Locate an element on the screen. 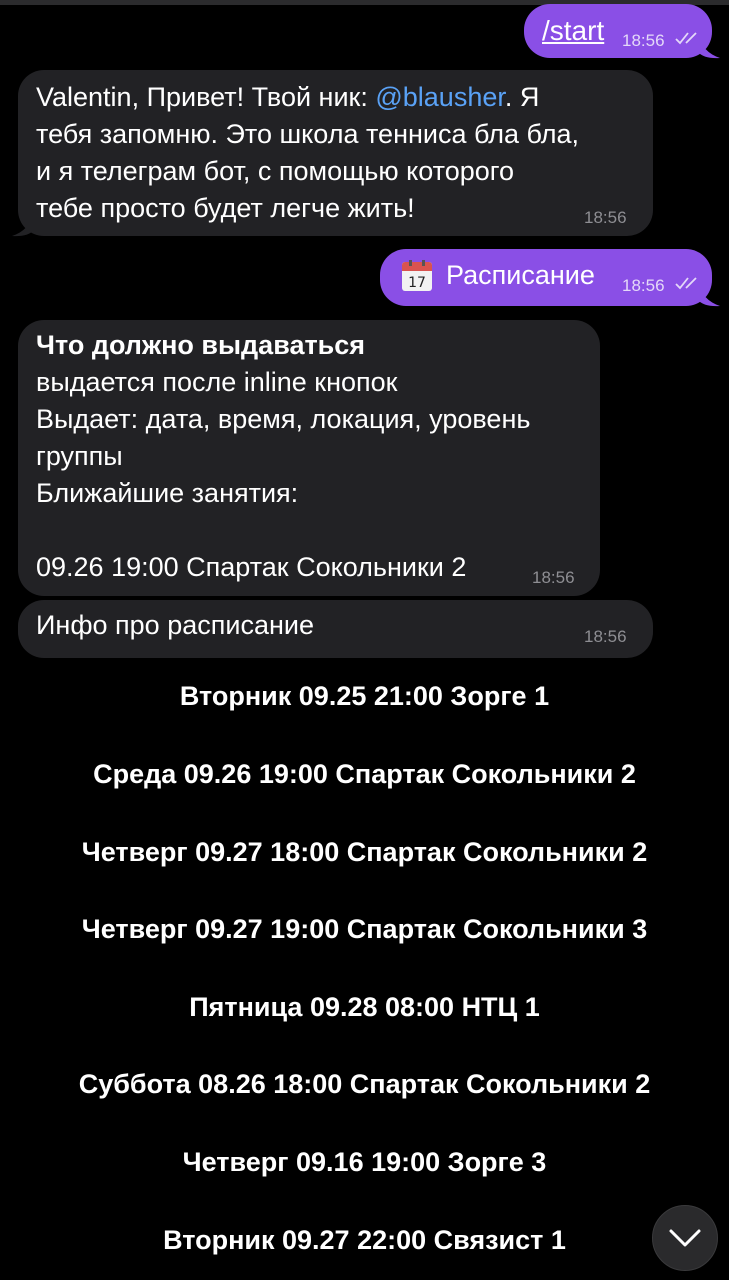  schedule-item: Вторник 09.27 22:00 Связист 1 is located at coordinates (364, 1240).